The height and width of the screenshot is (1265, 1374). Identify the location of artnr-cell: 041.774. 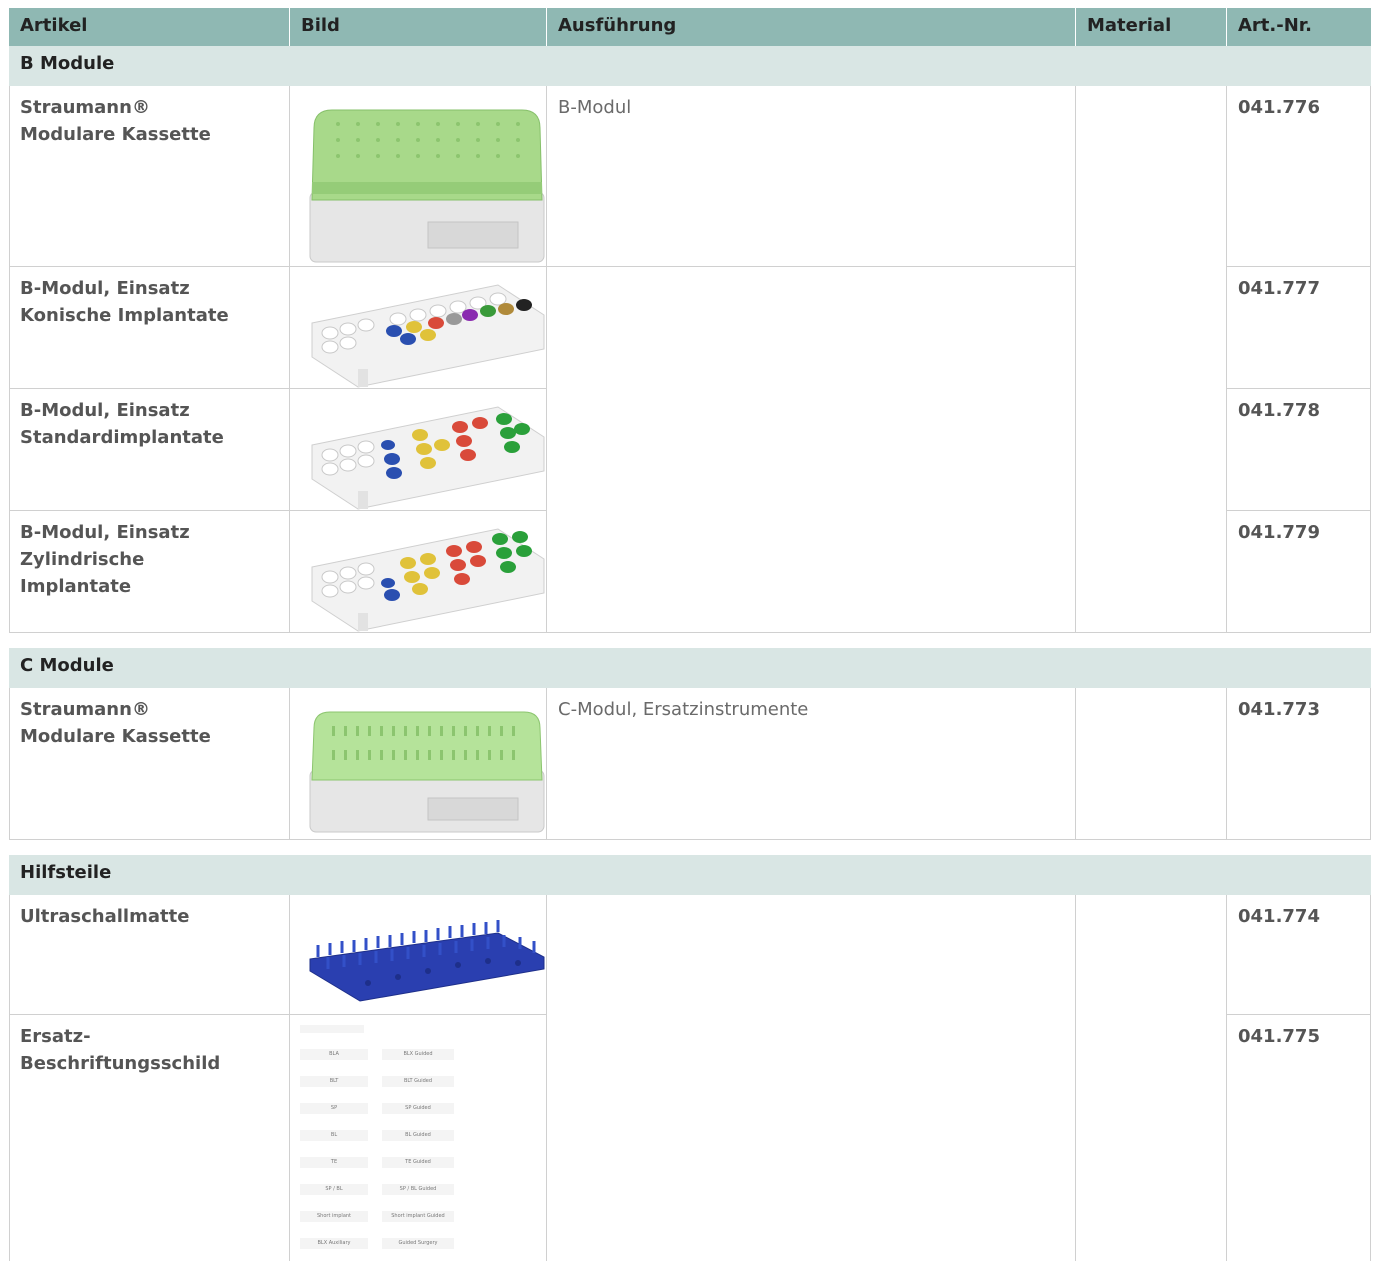
(1279, 916).